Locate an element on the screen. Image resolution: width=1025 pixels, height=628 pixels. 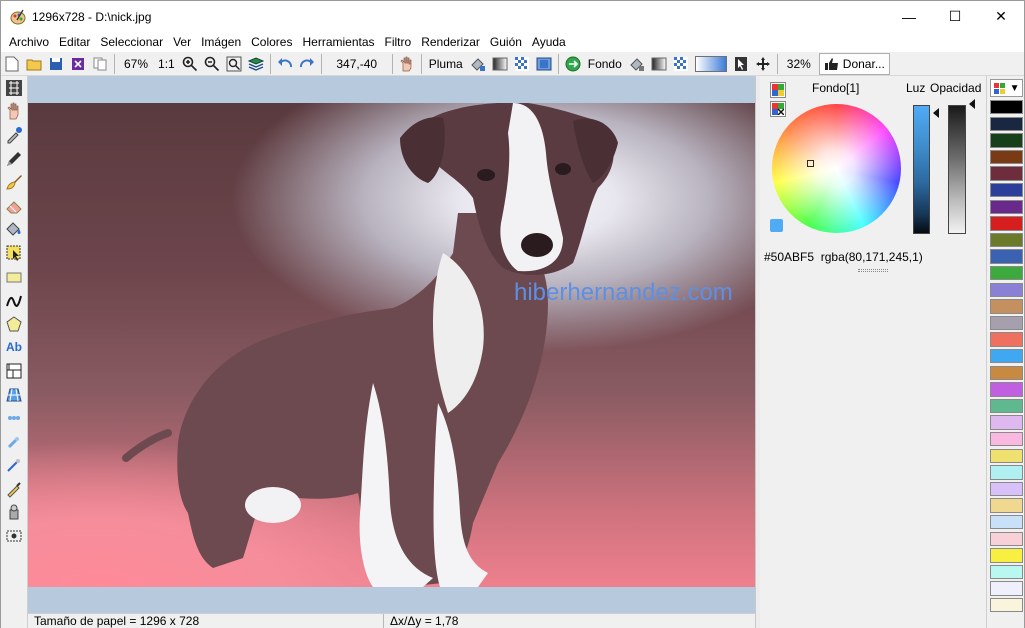
pencil-tool-icon is located at coordinates (14, 159).